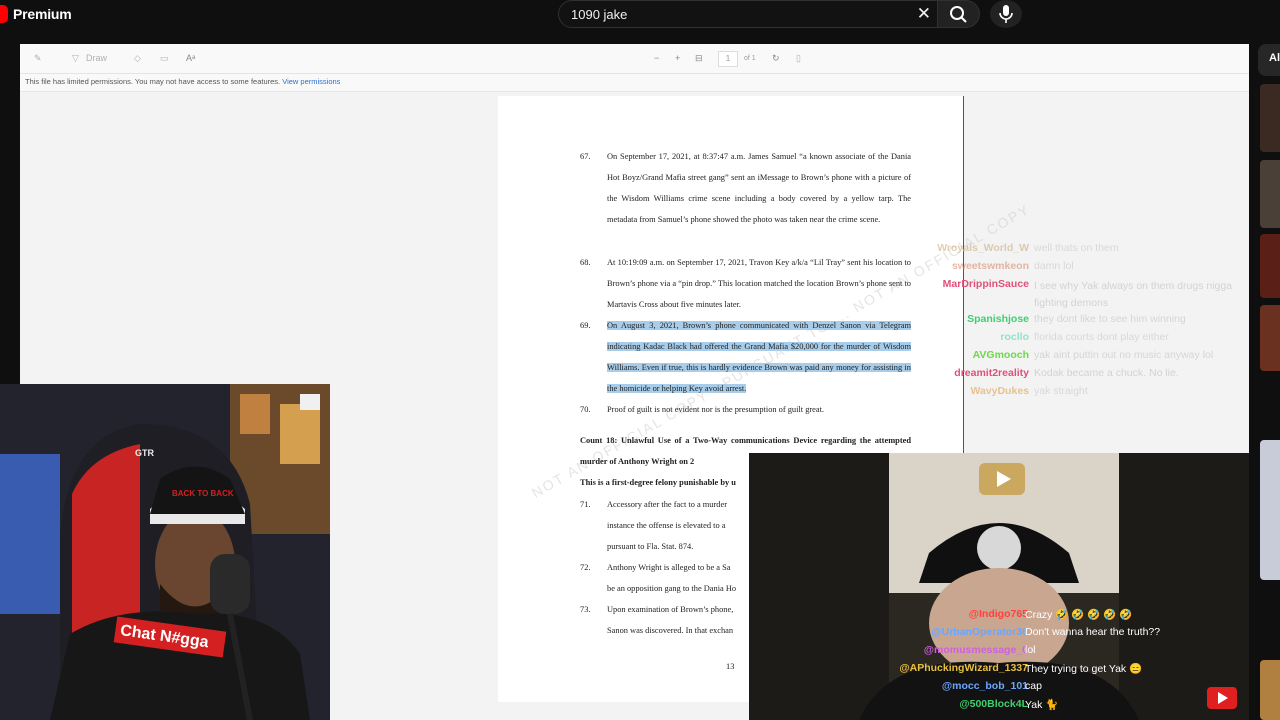 The width and height of the screenshot is (1280, 720). I want to click on cap-text: BACK TO BACK, so click(203, 493).